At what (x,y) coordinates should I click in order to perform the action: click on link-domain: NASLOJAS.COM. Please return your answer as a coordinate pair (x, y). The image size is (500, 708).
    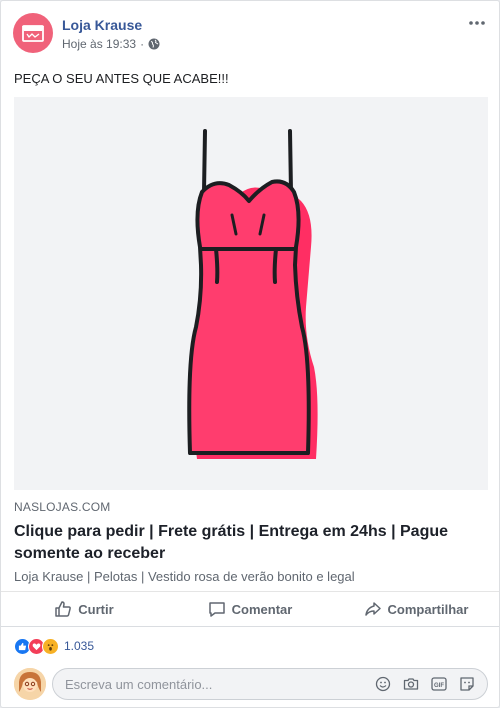
    Looking at the image, I should click on (62, 507).